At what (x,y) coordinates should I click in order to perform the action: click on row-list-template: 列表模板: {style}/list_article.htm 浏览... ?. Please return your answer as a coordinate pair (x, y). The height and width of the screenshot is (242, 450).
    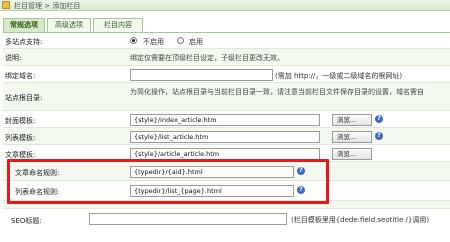
    Looking at the image, I should click on (226, 136).